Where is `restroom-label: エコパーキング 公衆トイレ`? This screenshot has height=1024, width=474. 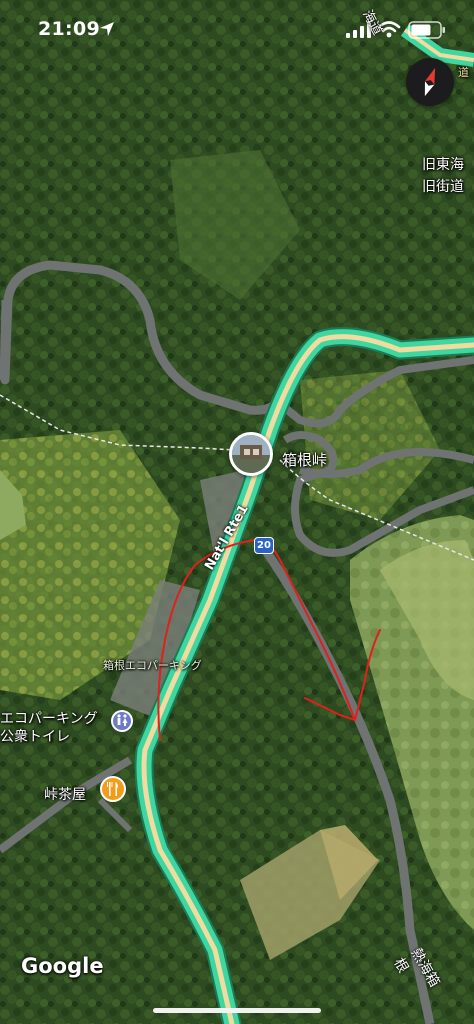
restroom-label: エコパーキング 公衆トイレ is located at coordinates (49, 728).